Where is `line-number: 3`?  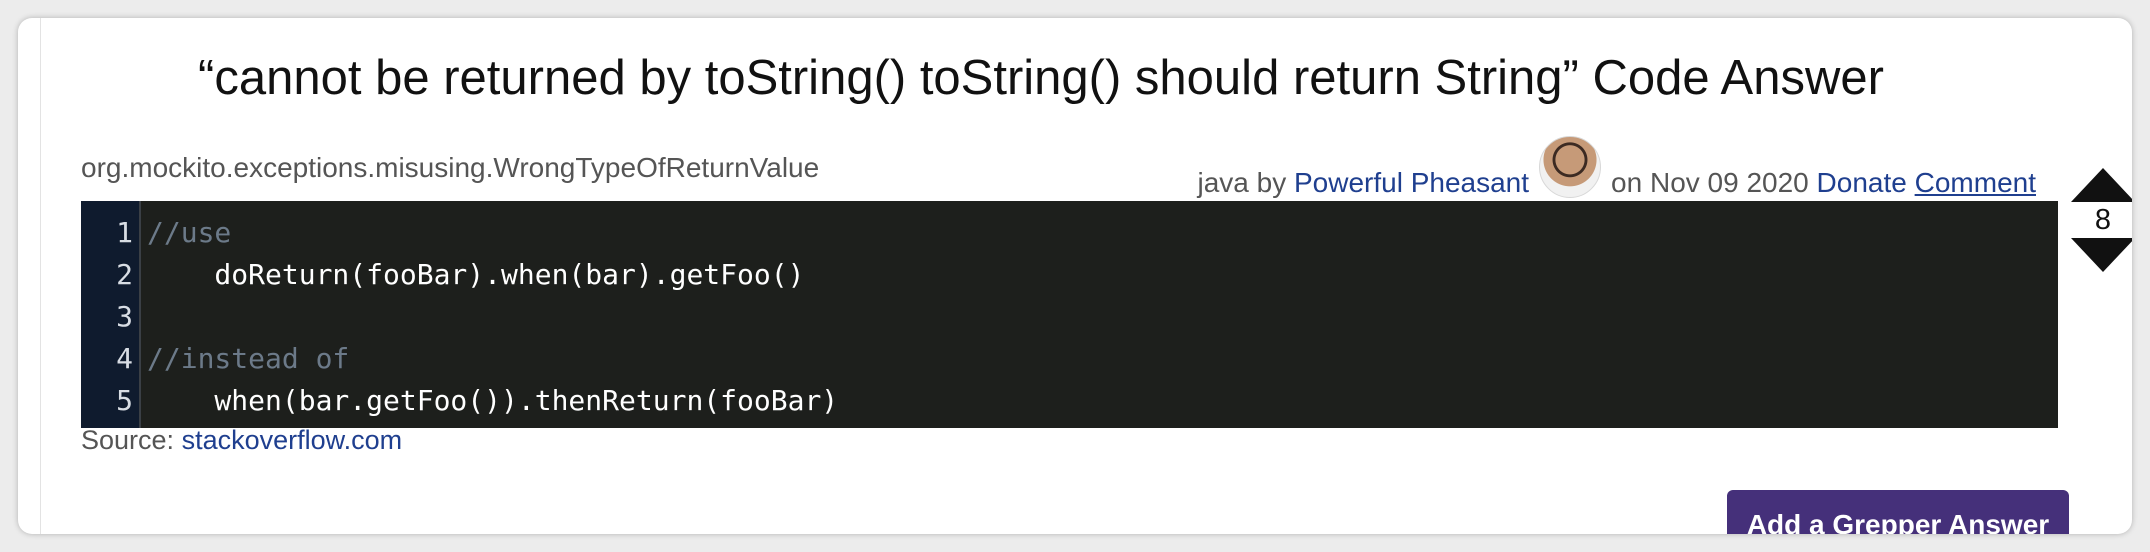
line-number: 3 is located at coordinates (124, 316).